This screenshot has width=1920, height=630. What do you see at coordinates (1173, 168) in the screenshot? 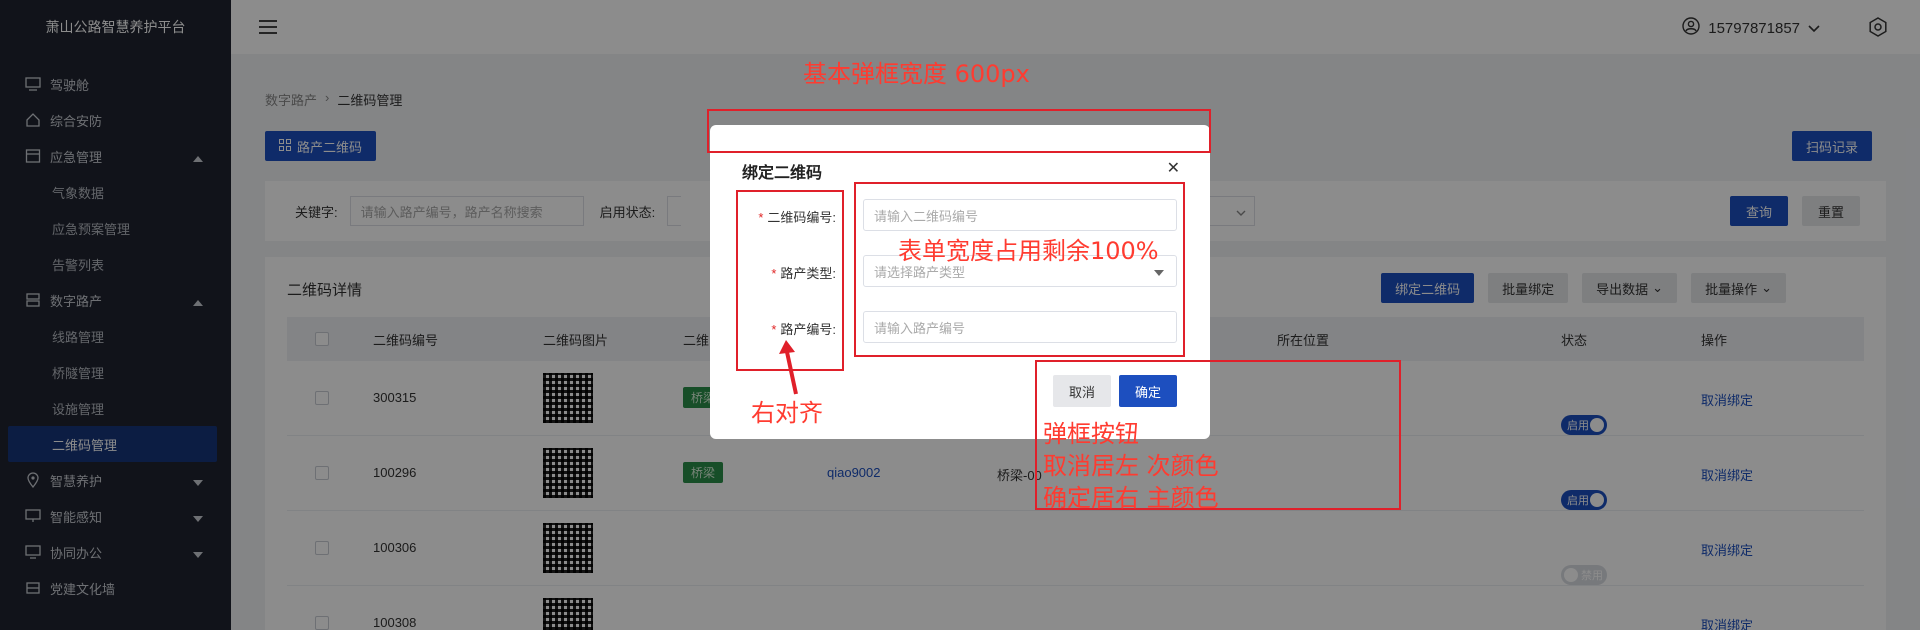
I see `close-icon: ✕` at bounding box center [1173, 168].